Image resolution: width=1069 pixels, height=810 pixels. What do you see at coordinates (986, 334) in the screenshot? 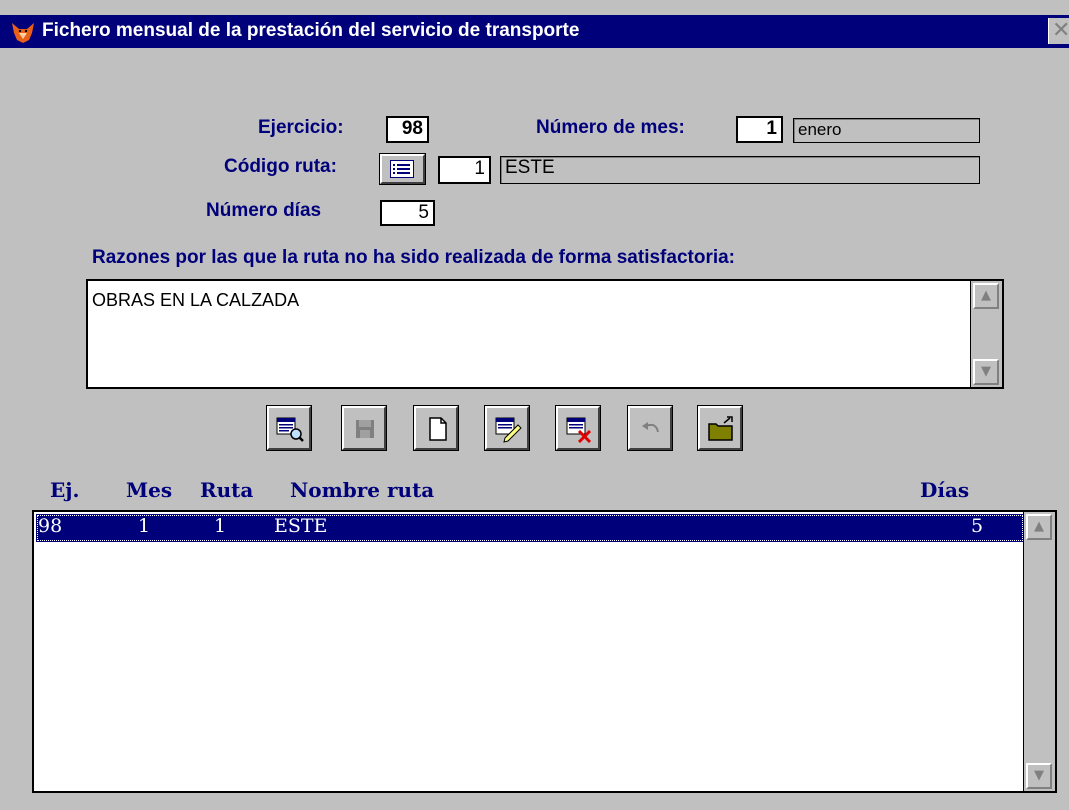
I see `razones-scrollbar: ▲ ▼` at bounding box center [986, 334].